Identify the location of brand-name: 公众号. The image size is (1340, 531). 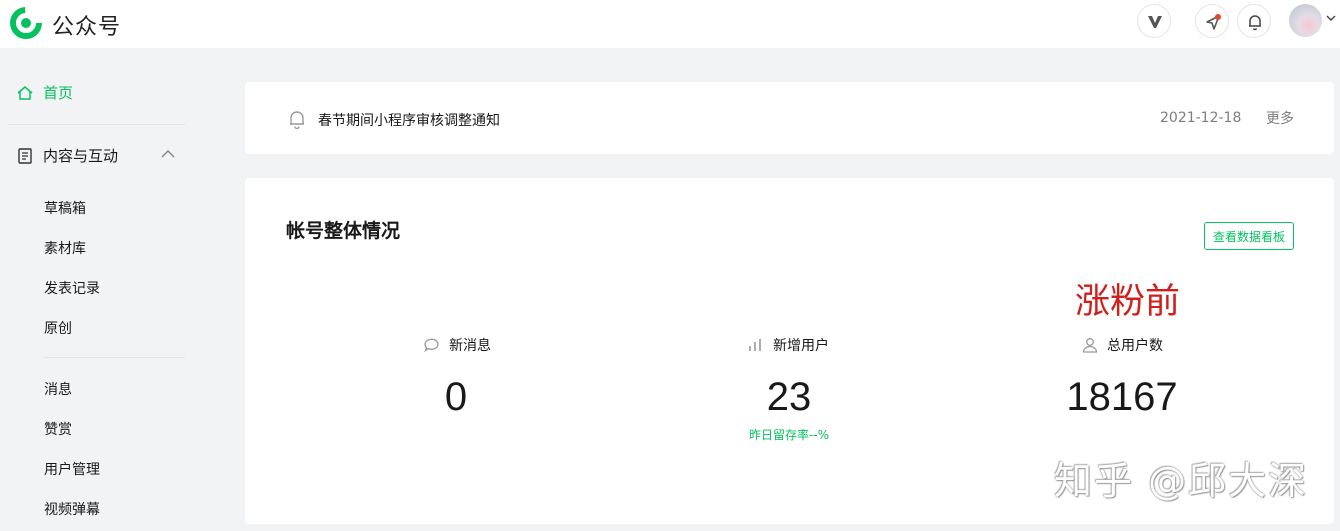
(86, 25).